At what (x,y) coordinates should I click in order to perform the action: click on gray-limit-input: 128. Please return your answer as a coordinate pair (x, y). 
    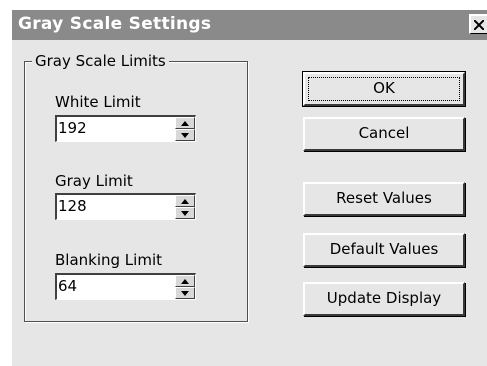
    Looking at the image, I should click on (72, 206).